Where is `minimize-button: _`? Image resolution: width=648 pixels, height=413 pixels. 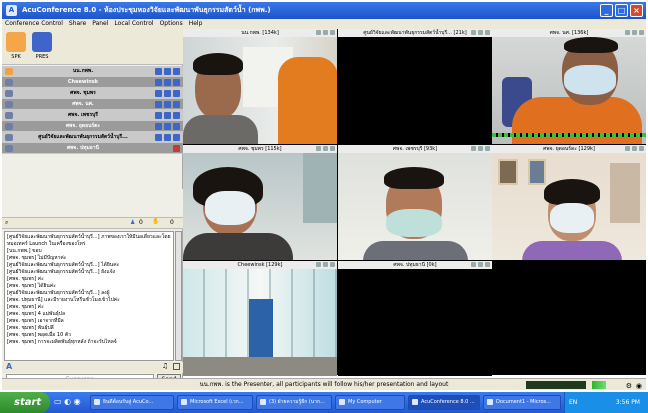
minimize-button: _ is located at coordinates (606, 10).